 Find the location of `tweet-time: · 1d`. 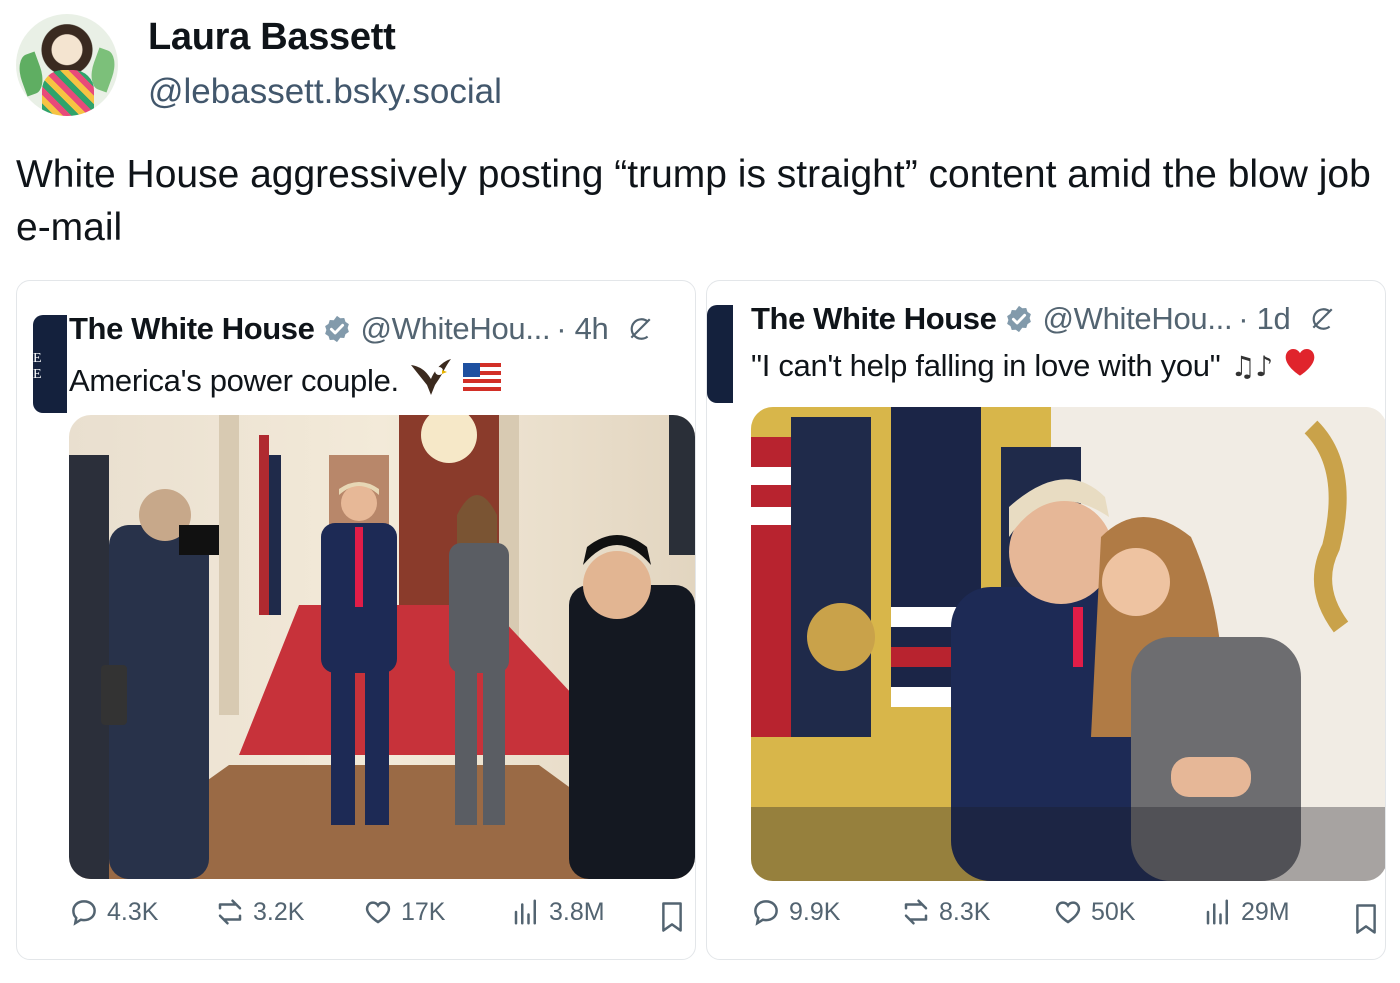

tweet-time: · 1d is located at coordinates (1264, 318).